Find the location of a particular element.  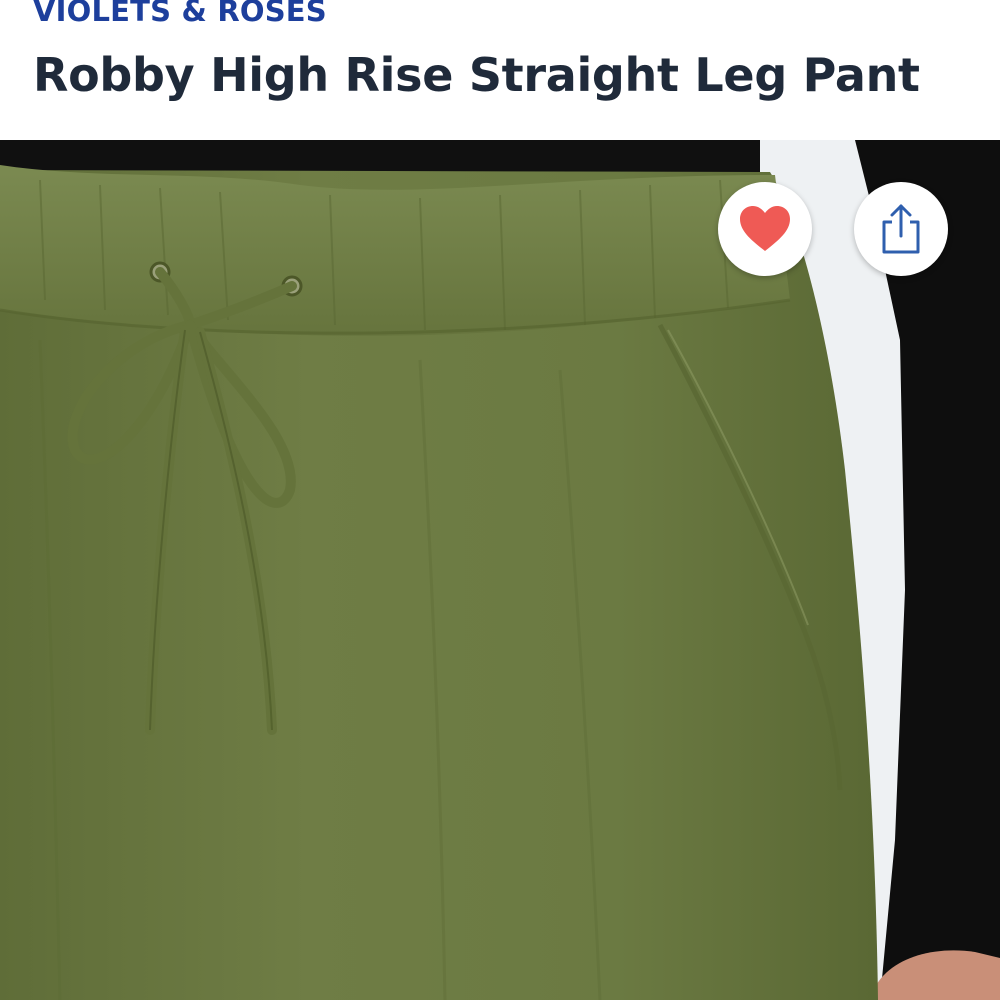

favorite-button is located at coordinates (765, 229).